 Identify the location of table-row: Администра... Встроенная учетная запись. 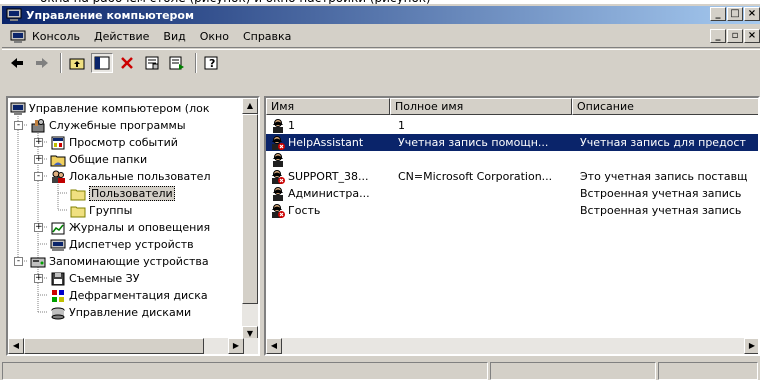
(512, 193).